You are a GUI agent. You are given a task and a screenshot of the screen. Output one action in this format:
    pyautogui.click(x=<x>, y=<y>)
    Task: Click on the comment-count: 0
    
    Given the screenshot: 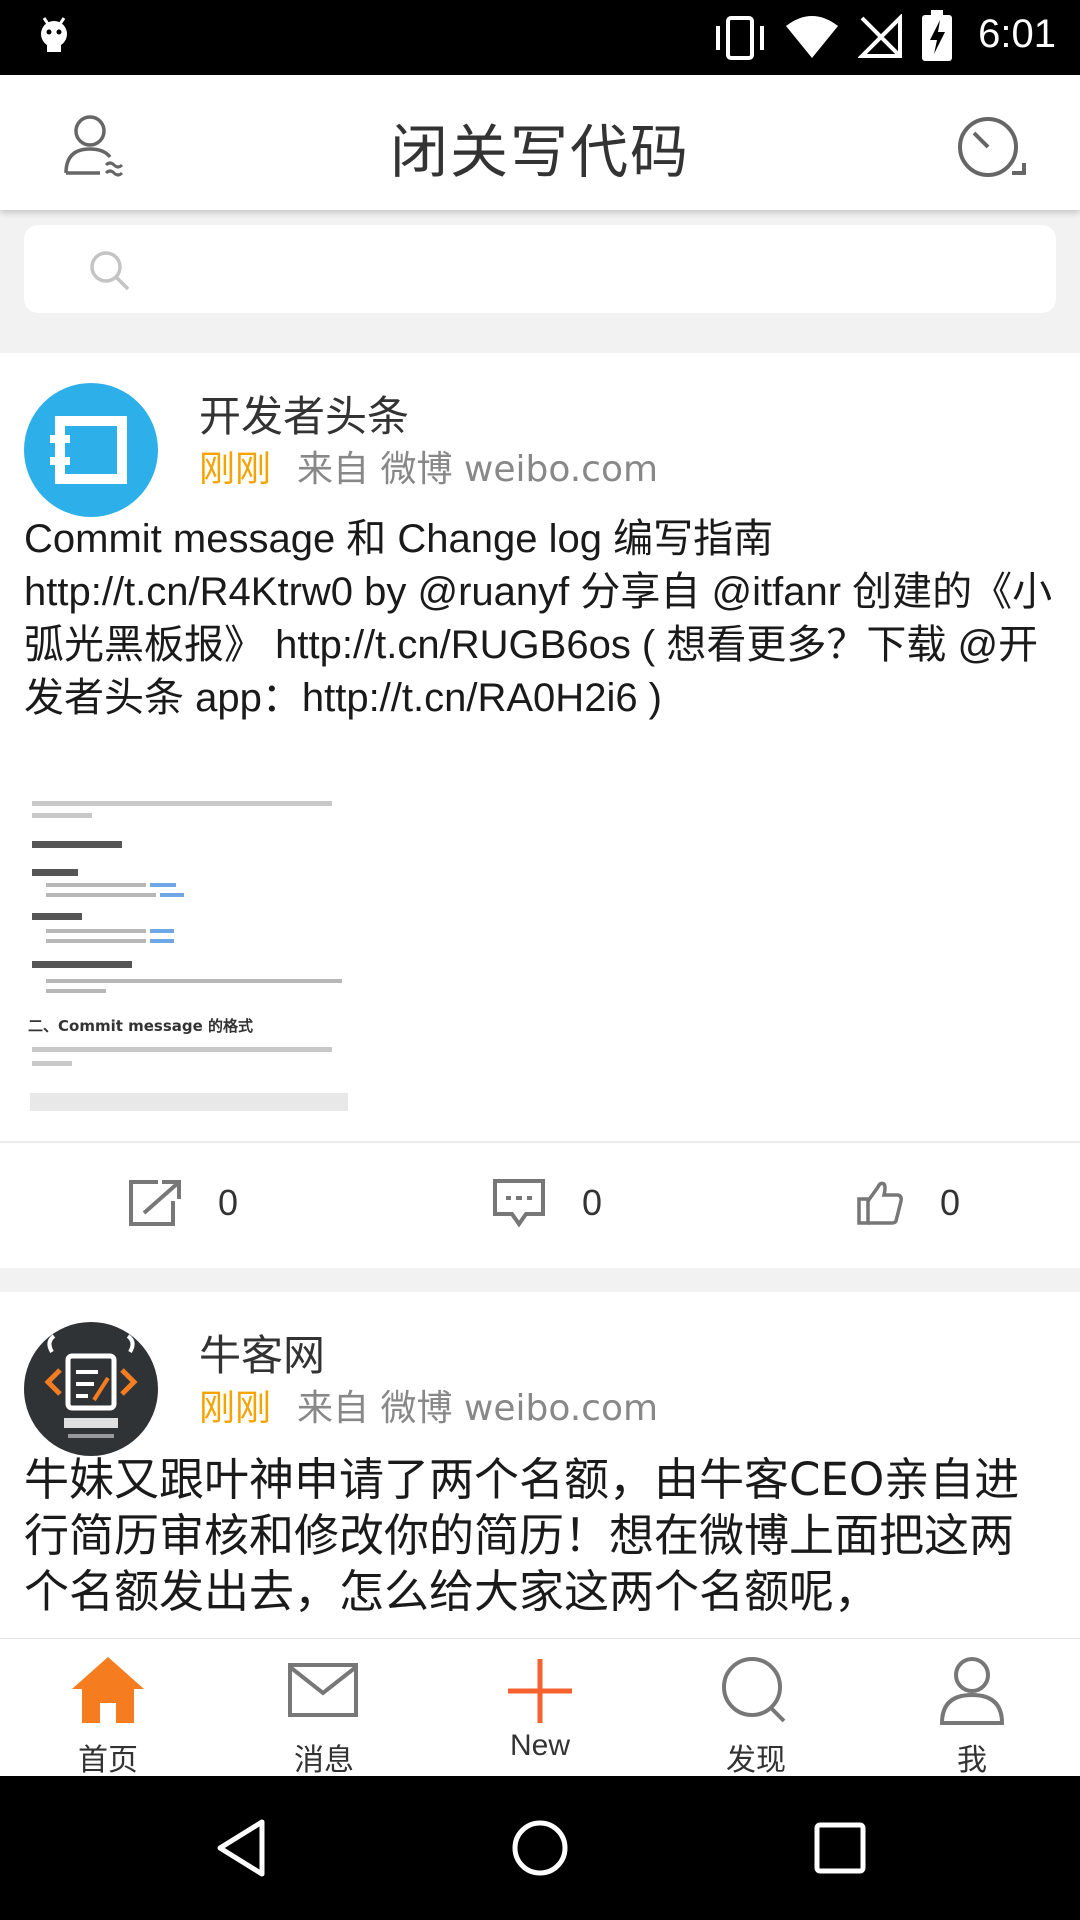 What is the action you would take?
    pyautogui.click(x=592, y=1202)
    